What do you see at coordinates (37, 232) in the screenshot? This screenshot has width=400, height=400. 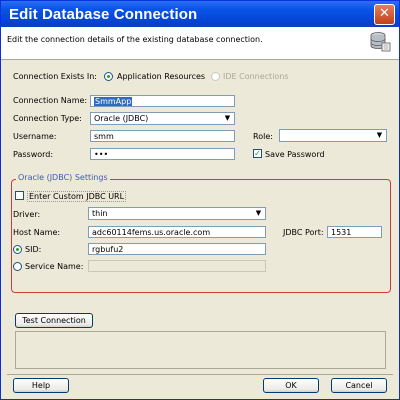 I see `host-name-label: Host Name:` at bounding box center [37, 232].